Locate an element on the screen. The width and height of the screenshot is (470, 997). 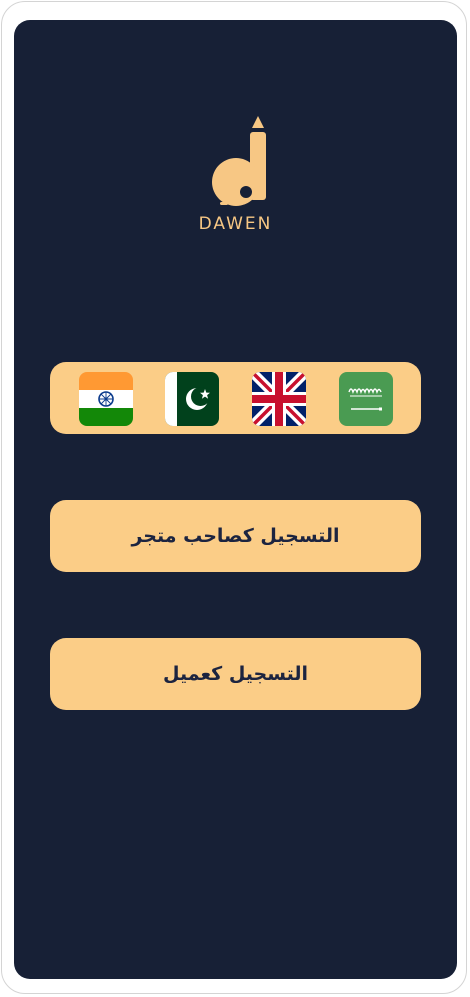
register-customer-button: التسجيل كعميل is located at coordinates (235, 674).